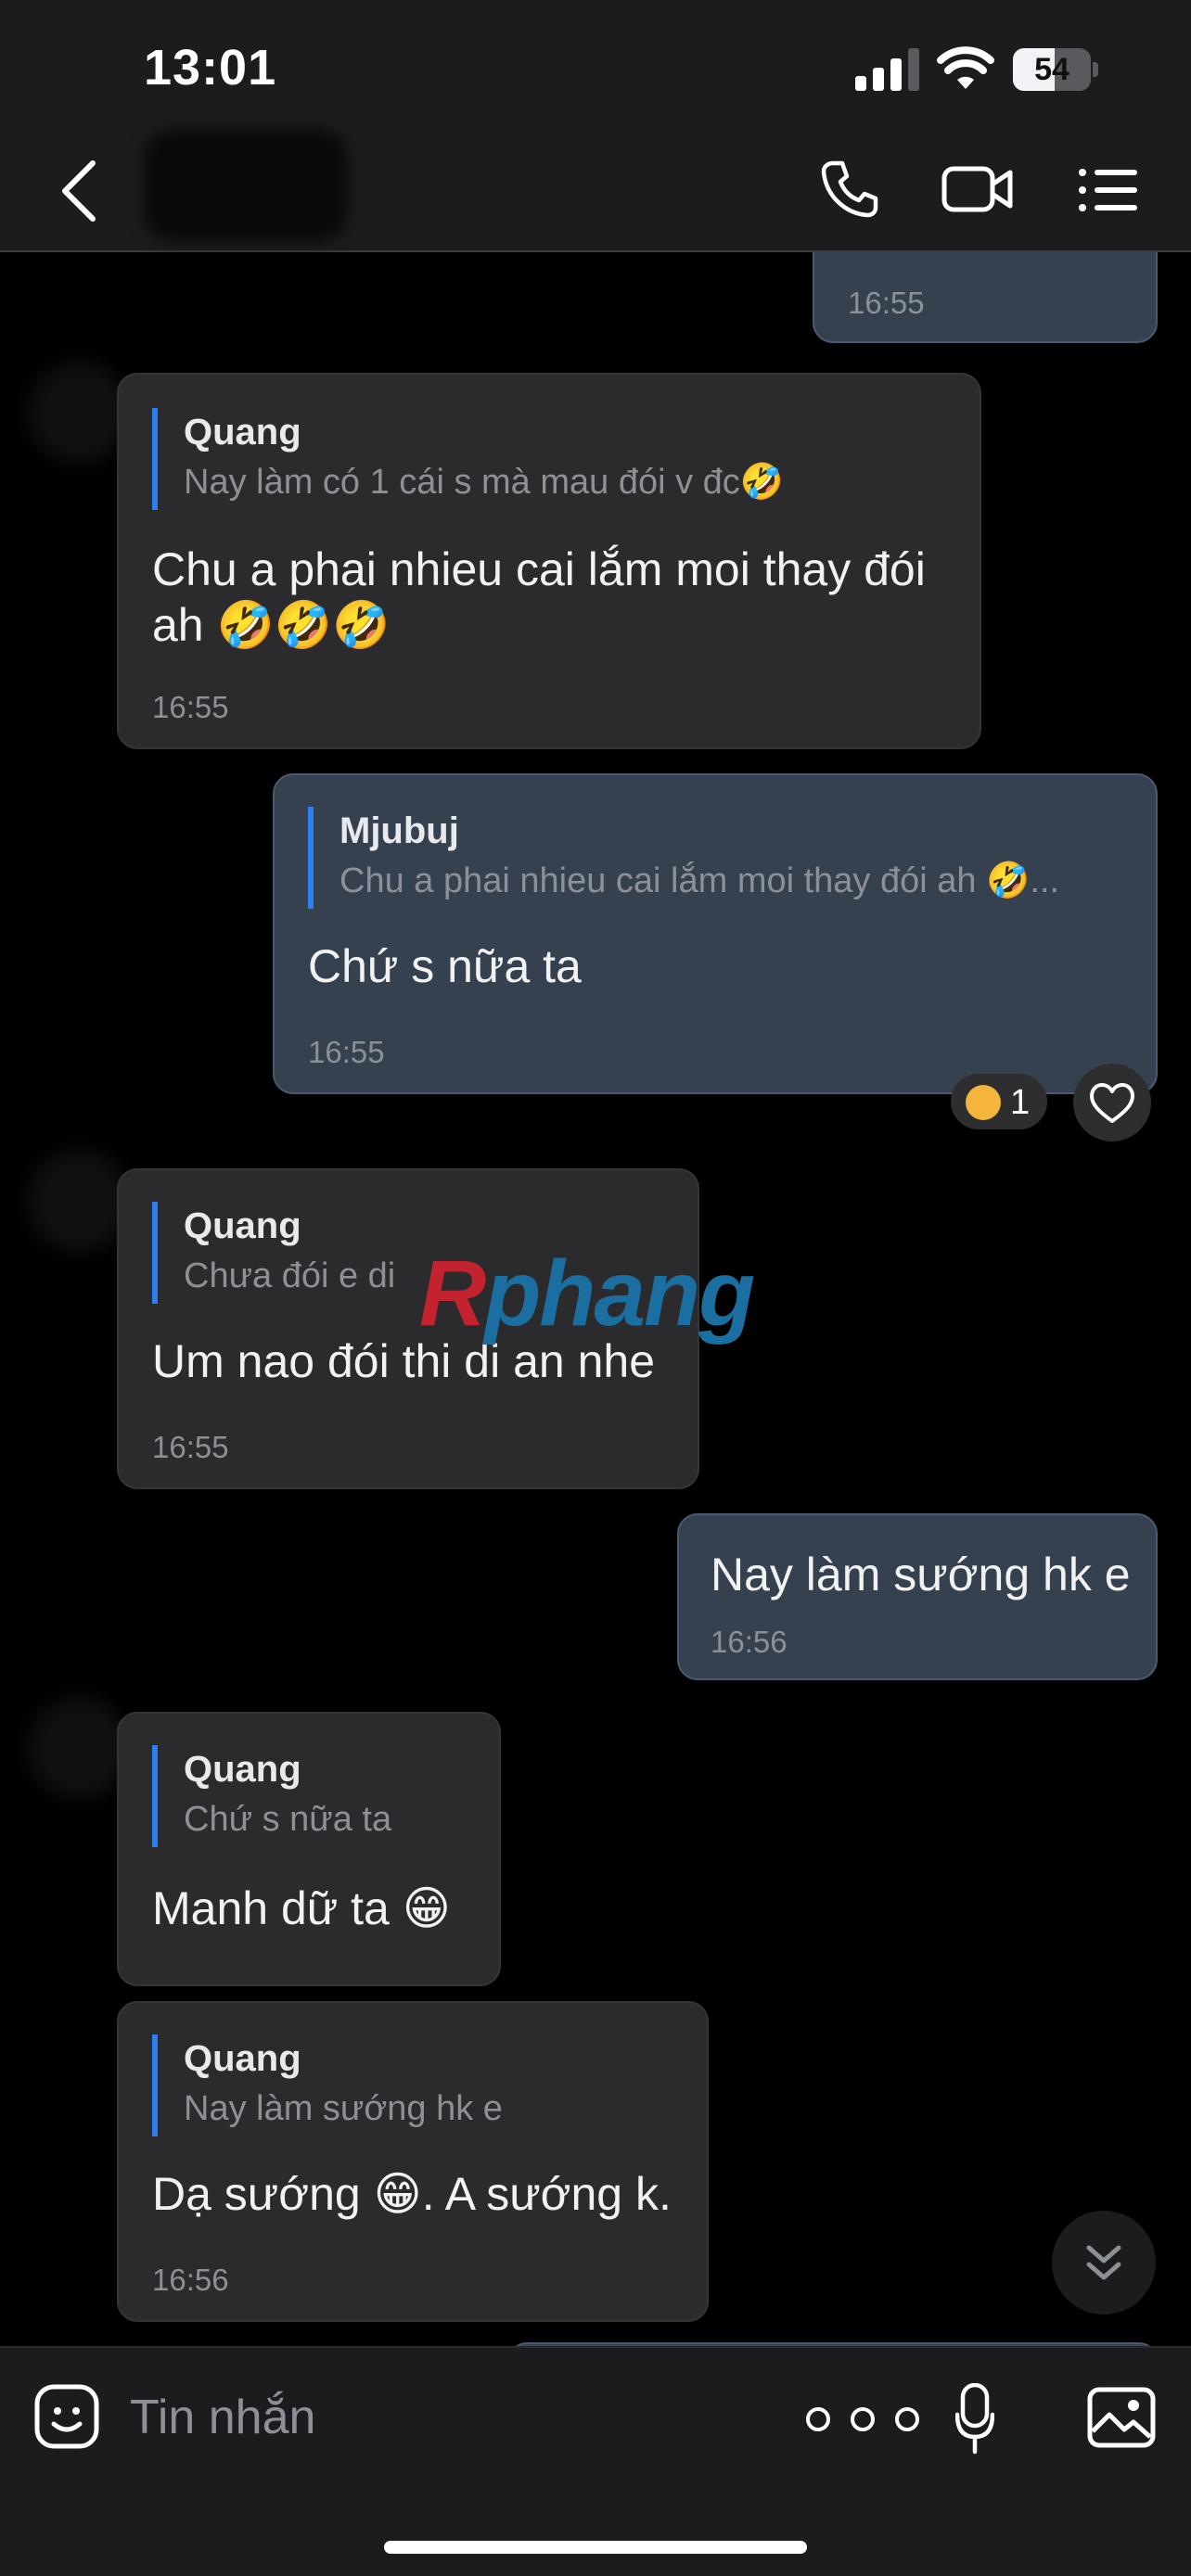 This screenshot has height=2576, width=1191. Describe the element at coordinates (1021, 1102) in the screenshot. I see `reaction-count: 1` at that location.